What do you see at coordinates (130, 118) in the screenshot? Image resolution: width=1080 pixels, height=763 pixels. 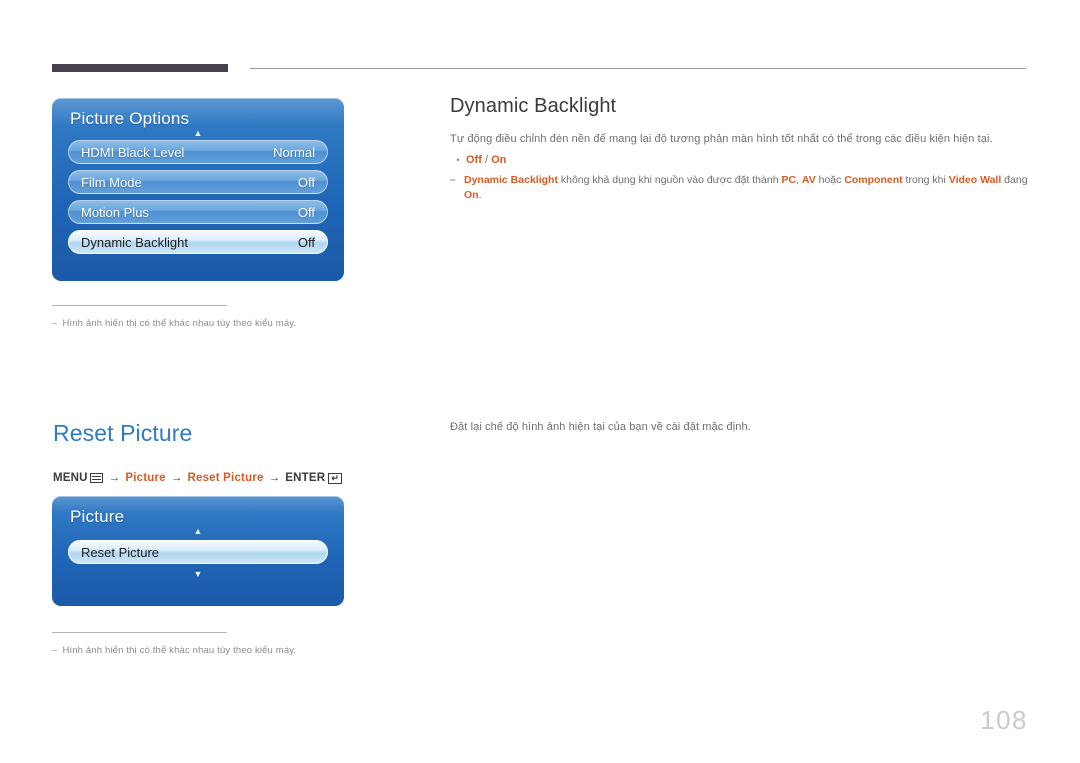 I see `osd-title-picture-options: Picture Options` at bounding box center [130, 118].